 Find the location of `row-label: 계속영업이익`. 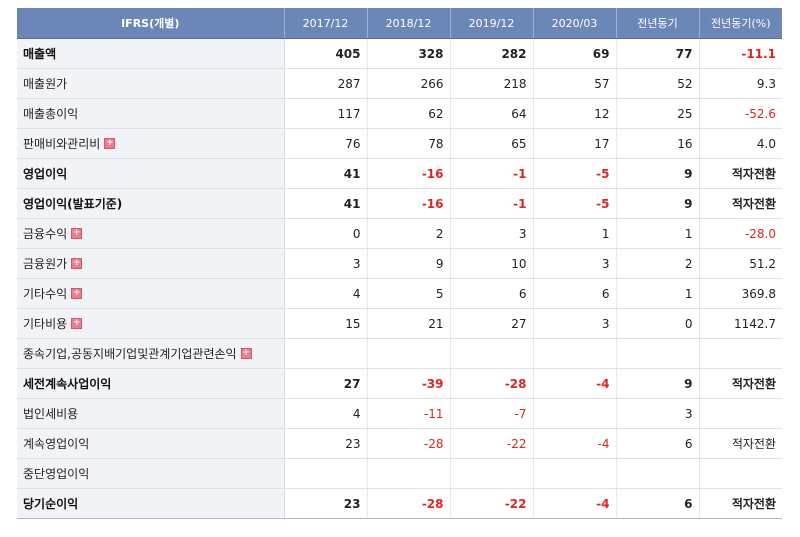

row-label: 계속영업이익 is located at coordinates (56, 444).